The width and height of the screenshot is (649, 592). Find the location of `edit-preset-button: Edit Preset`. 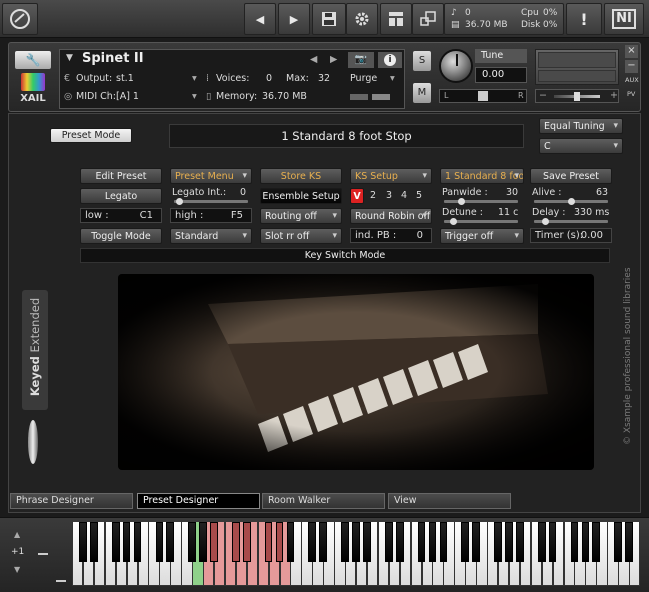

edit-preset-button: Edit Preset is located at coordinates (121, 176).